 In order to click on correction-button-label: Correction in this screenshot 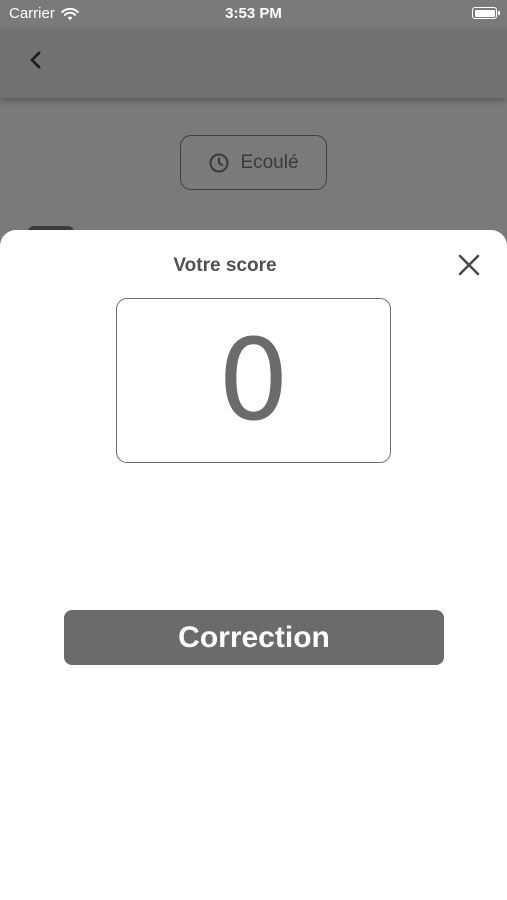, I will do `click(254, 637)`.